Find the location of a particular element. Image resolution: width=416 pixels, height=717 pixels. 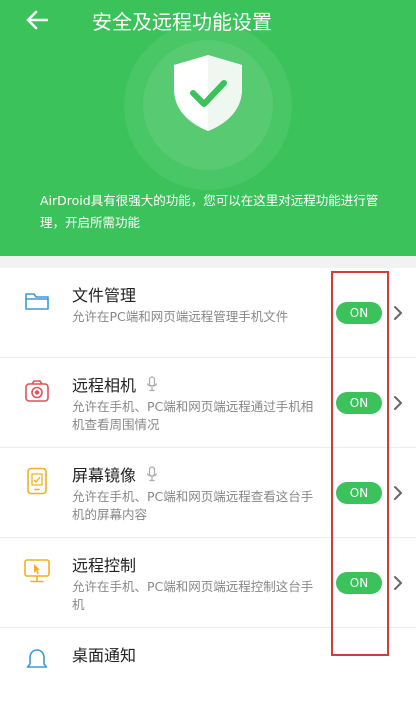

back-button is located at coordinates (37, 22).